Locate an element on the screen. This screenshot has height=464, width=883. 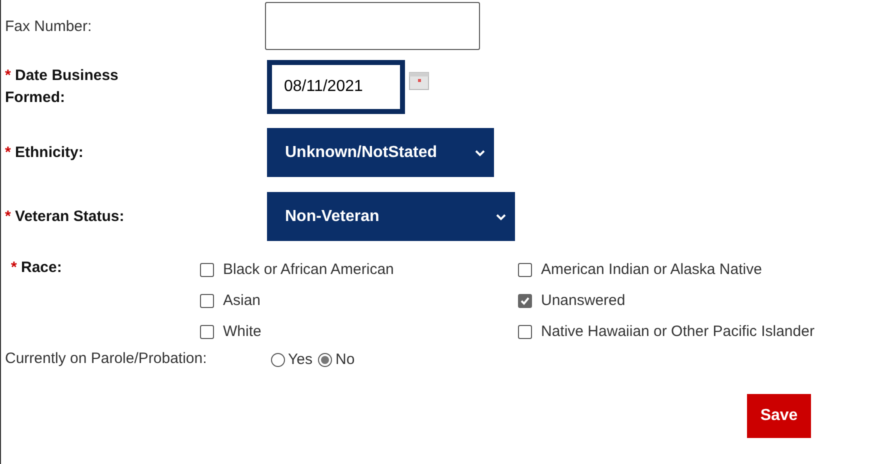
radio-option: No is located at coordinates (336, 359).